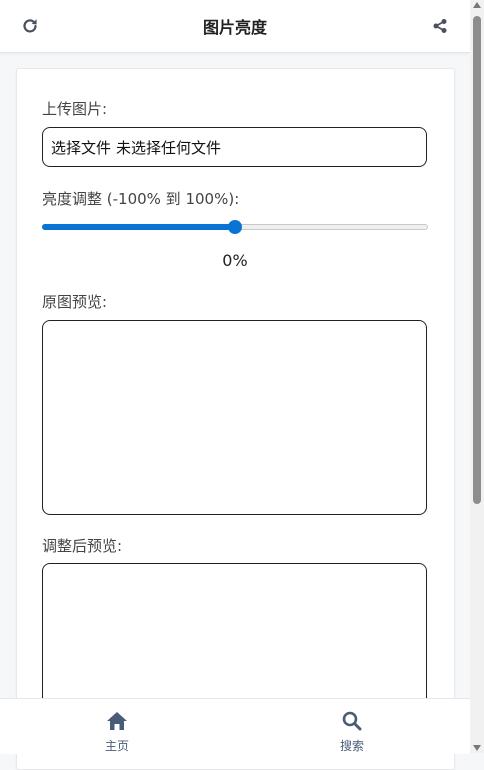 This screenshot has width=484, height=770. Describe the element at coordinates (234, 147) in the screenshot. I see `file-input: 选择文件 未选择任何文件` at that location.